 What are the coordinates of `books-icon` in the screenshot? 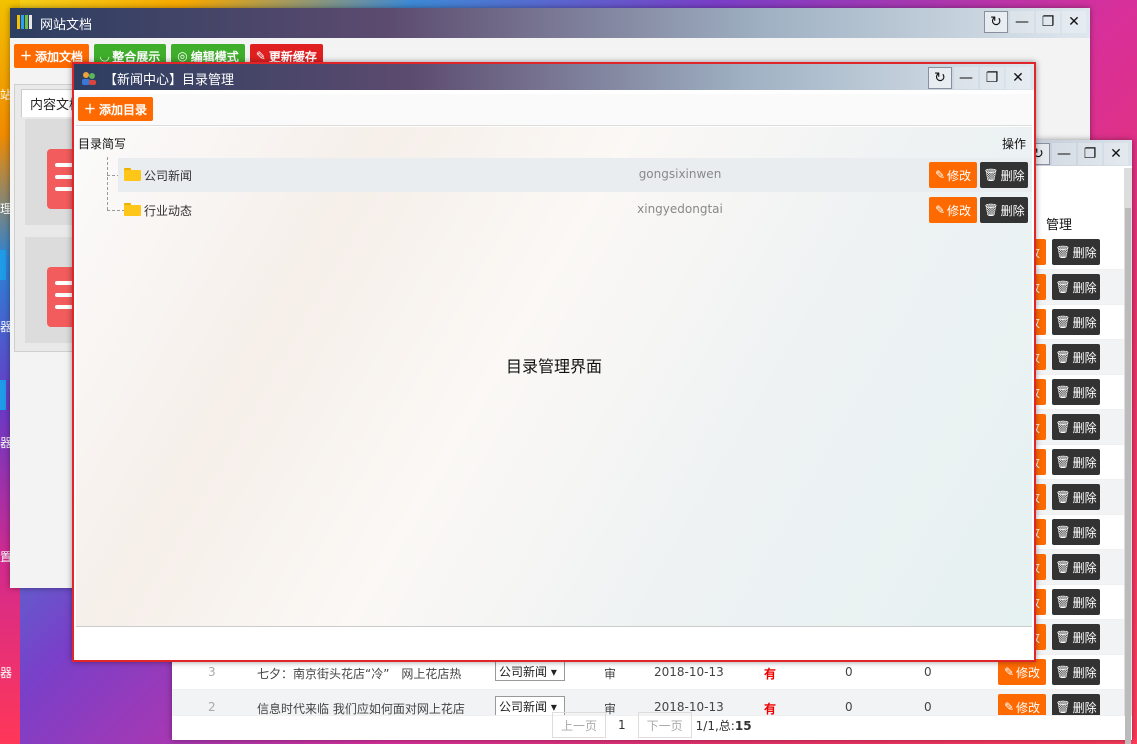 It's located at (24, 22).